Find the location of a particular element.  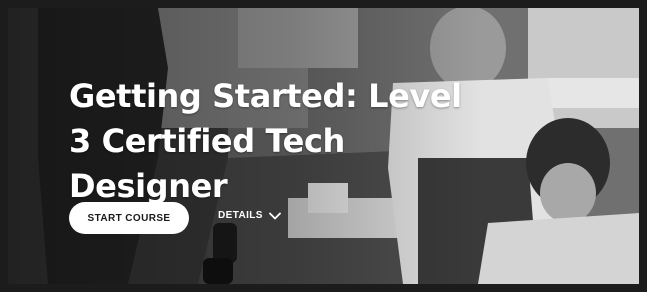

details-toggle: DETAILS is located at coordinates (249, 215).